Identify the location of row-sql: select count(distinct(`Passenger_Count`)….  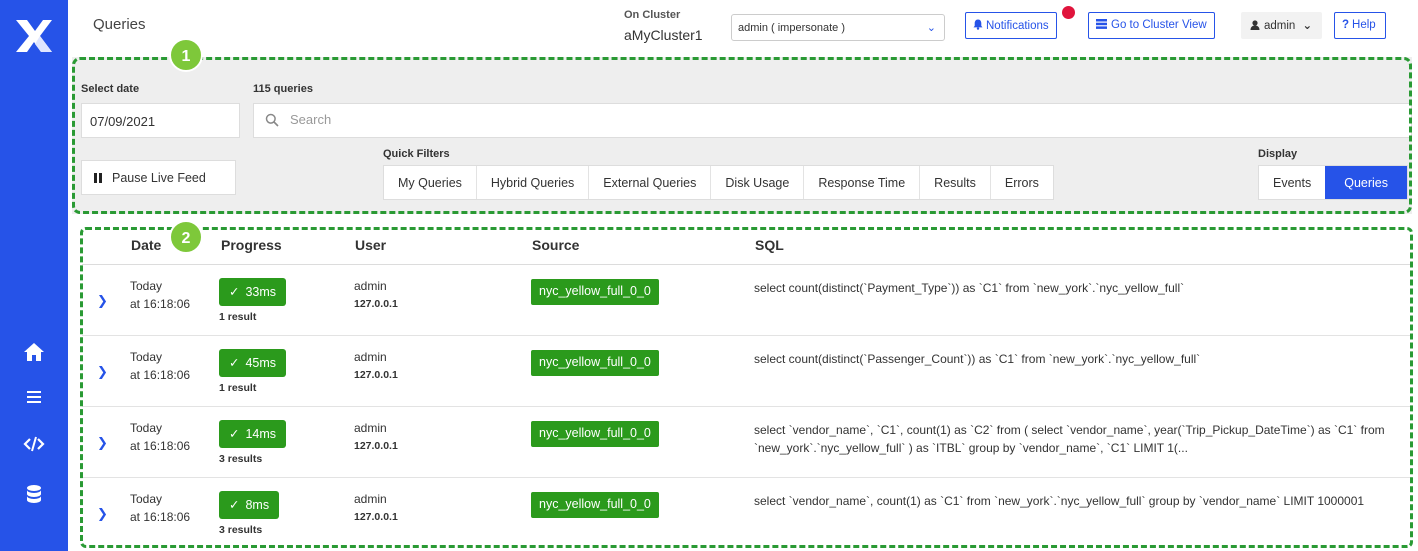
(977, 359).